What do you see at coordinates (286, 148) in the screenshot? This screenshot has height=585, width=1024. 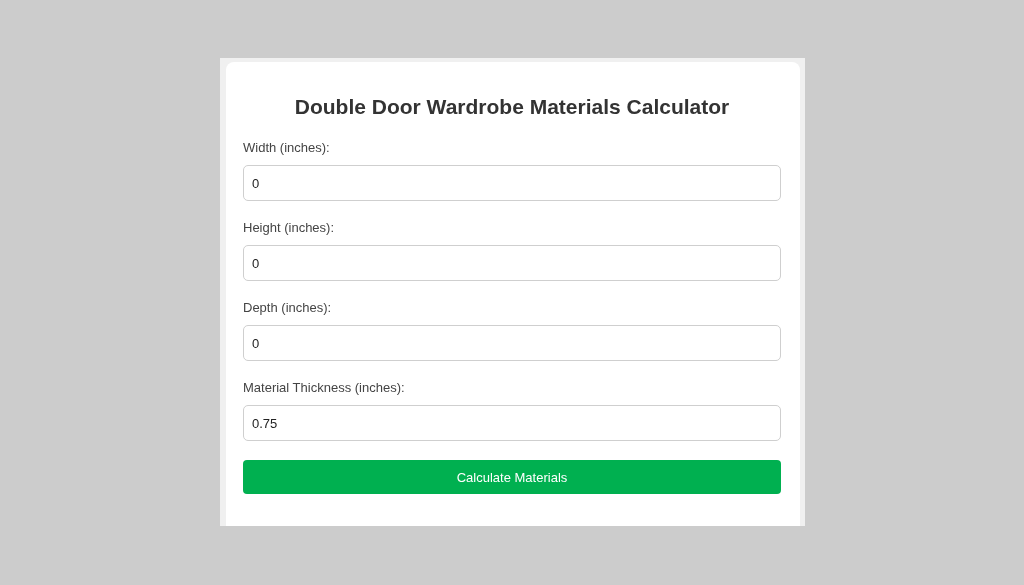 I see `field-label: Width (inches):` at bounding box center [286, 148].